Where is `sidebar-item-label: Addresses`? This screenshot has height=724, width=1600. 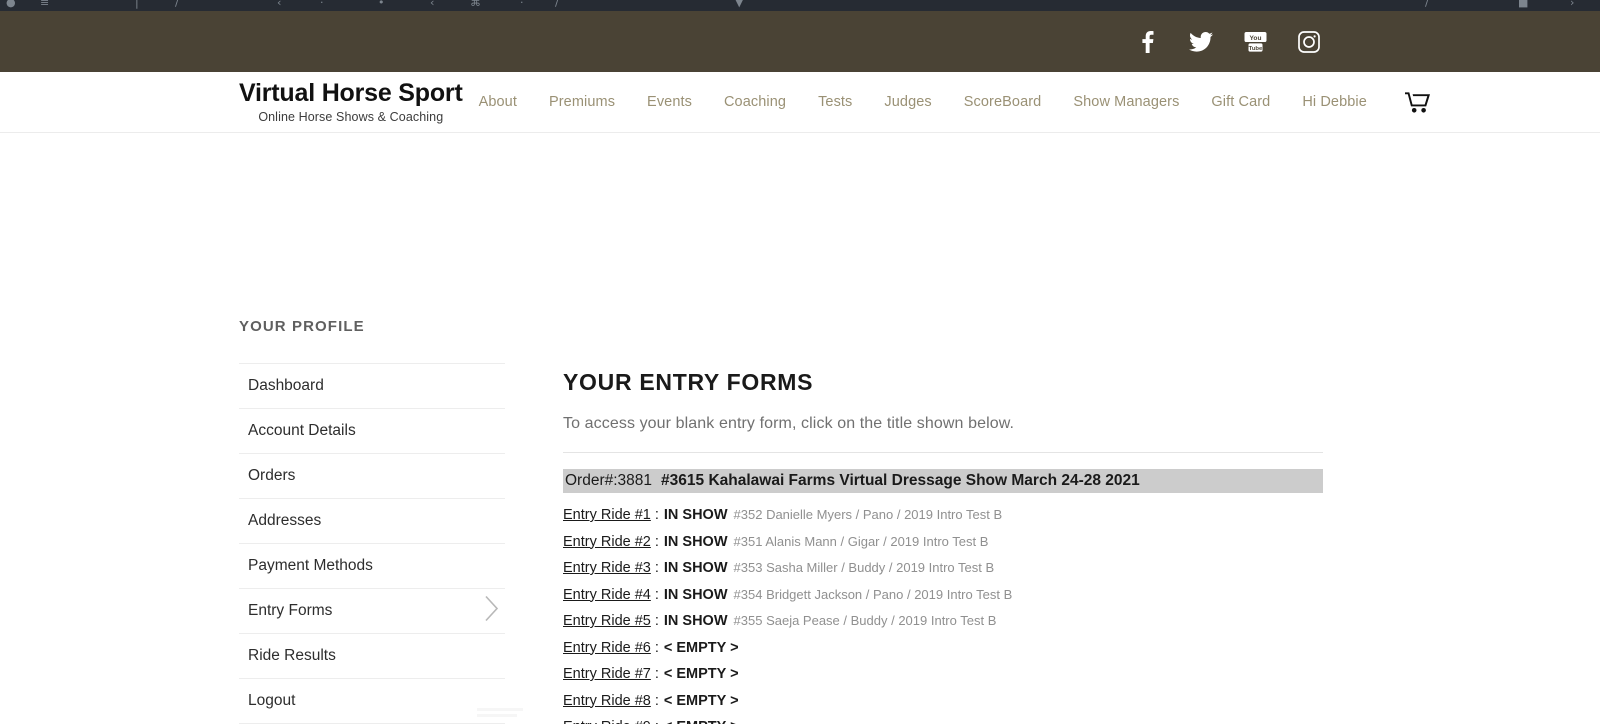
sidebar-item-label: Addresses is located at coordinates (285, 520).